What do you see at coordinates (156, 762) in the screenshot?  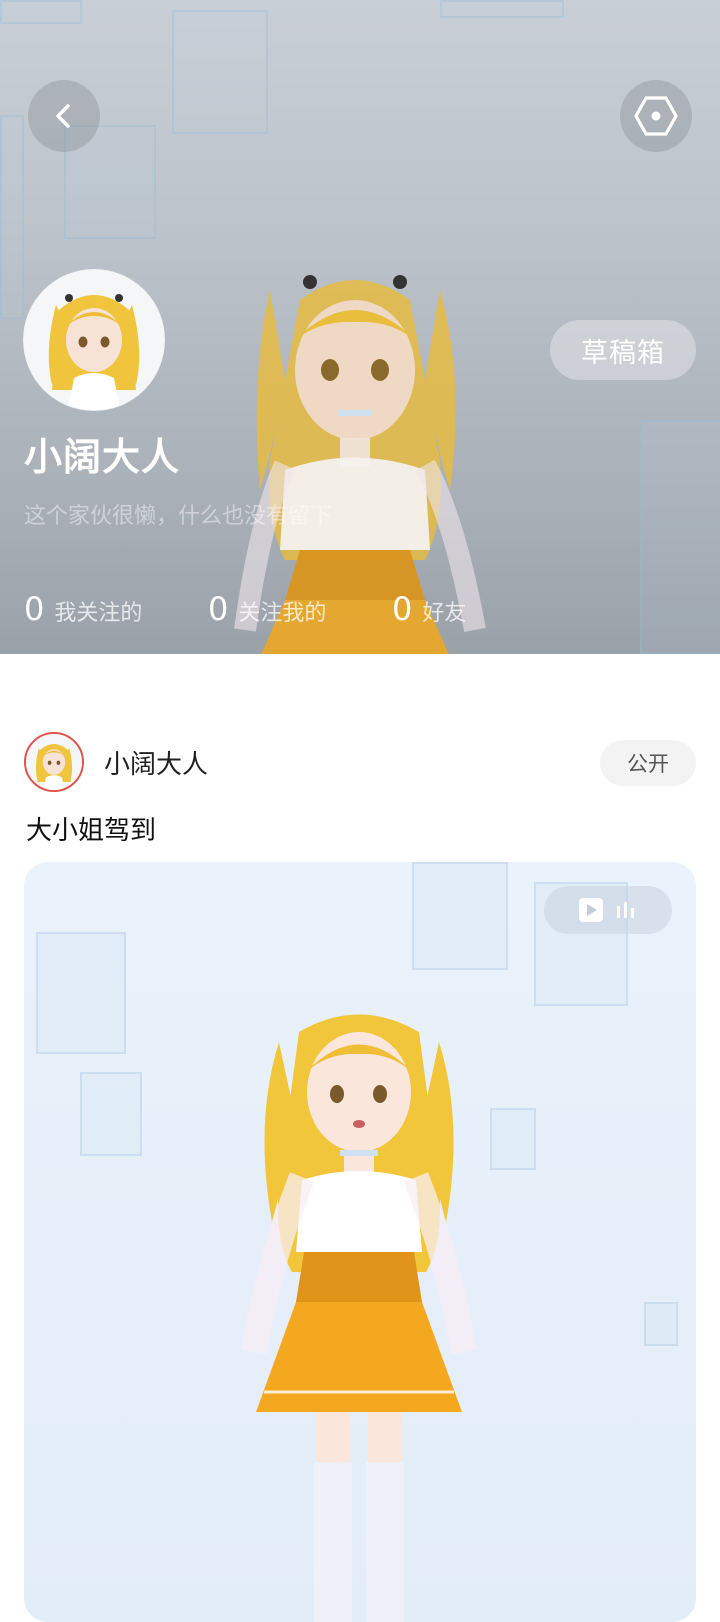 I see `post-author-name: 小阔大人` at bounding box center [156, 762].